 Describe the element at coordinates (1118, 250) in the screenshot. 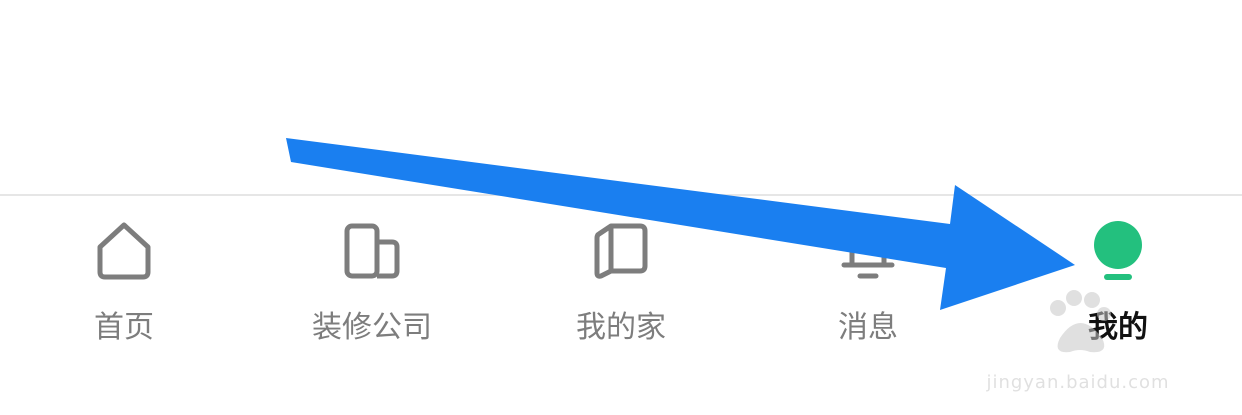

I see `profile-icon` at that location.